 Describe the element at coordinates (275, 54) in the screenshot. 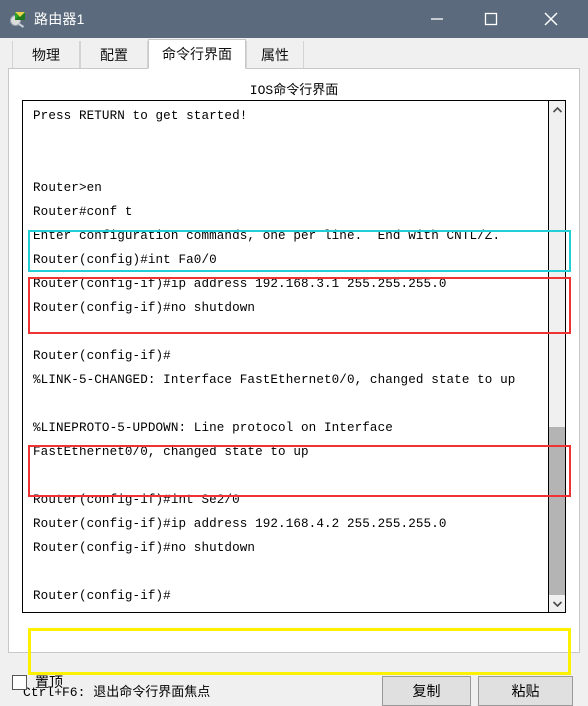

I see `tab-attributes: 属性` at that location.